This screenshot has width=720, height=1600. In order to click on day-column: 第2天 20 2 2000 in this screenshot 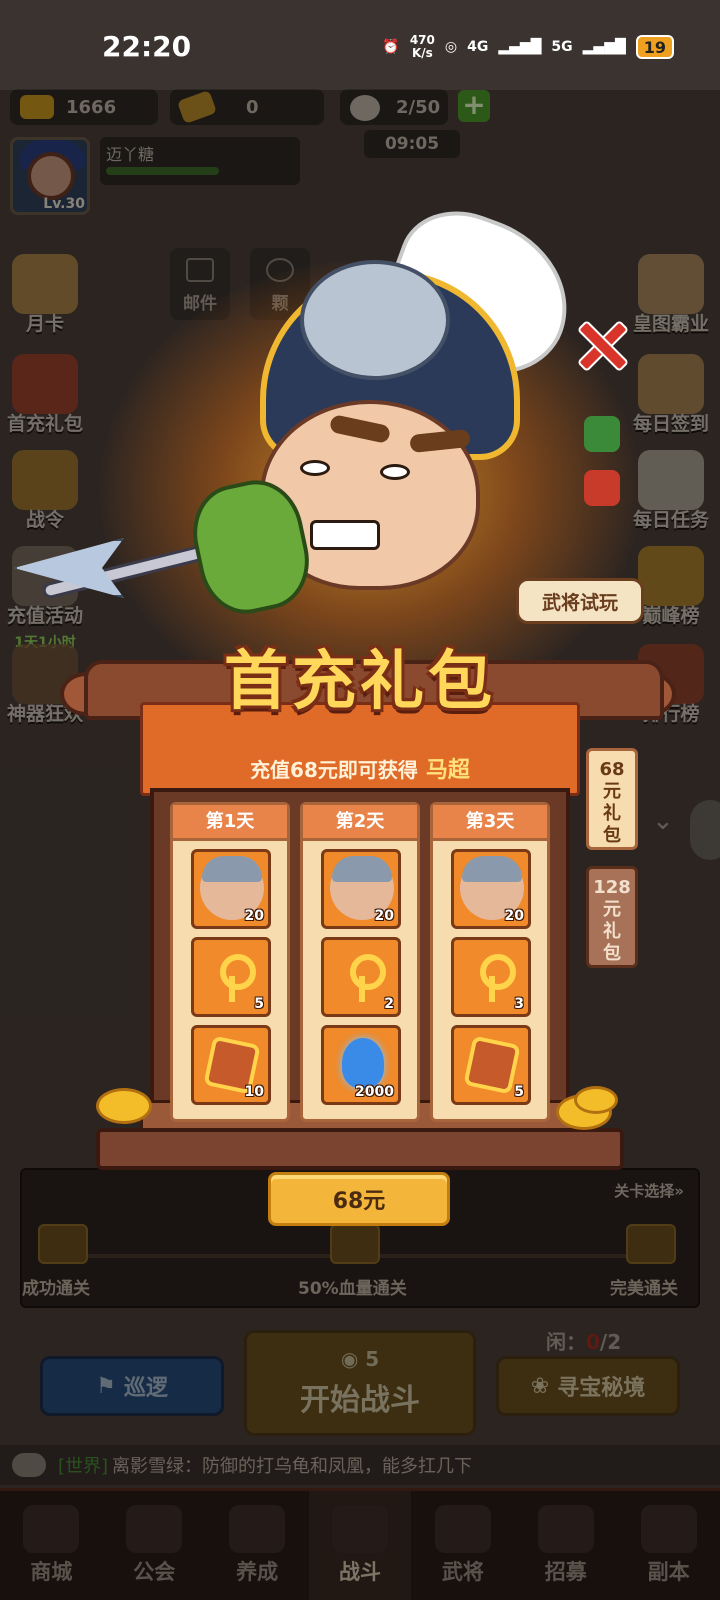, I will do `click(360, 962)`.